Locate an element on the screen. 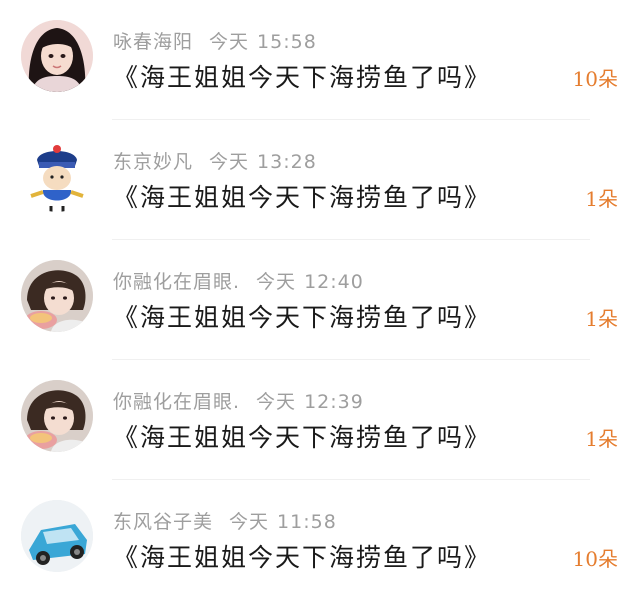 This screenshot has height=600, width=640. username: 咏春海阳 is located at coordinates (153, 42).